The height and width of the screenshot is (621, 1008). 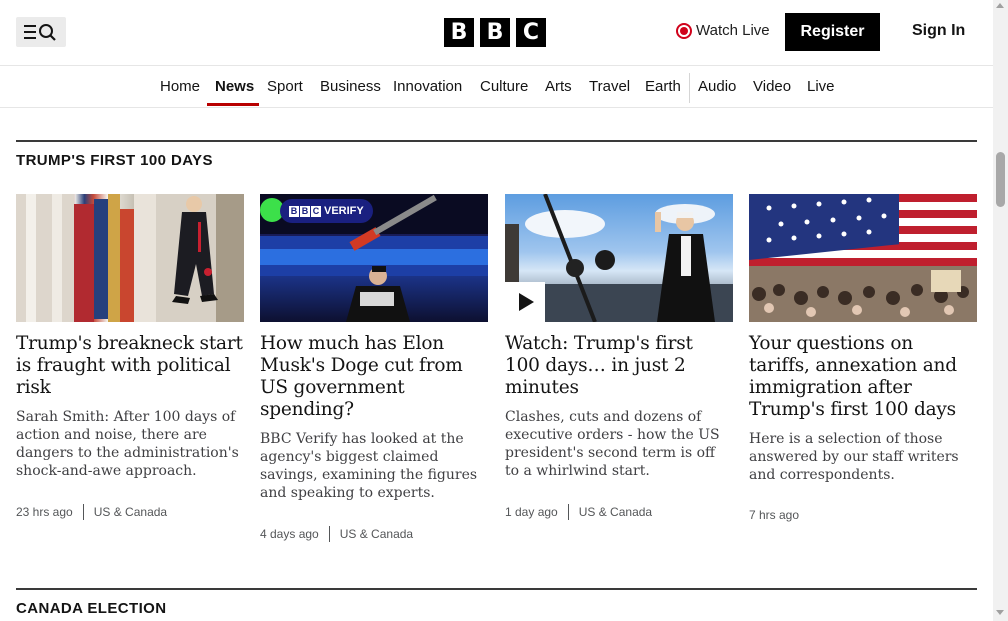 What do you see at coordinates (374, 258) in the screenshot?
I see `story-image: B B C VERIFY` at bounding box center [374, 258].